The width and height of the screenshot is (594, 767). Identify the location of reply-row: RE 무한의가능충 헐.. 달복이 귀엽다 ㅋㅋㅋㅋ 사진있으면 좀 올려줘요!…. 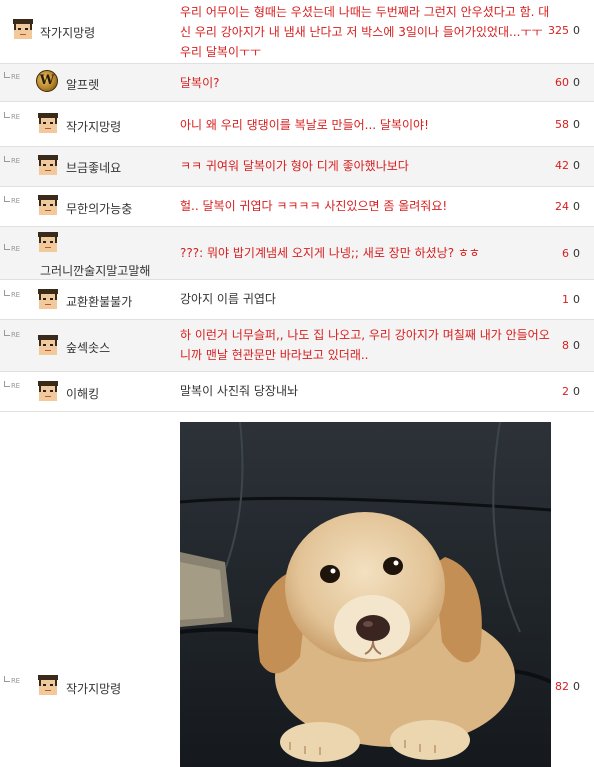
(297, 207).